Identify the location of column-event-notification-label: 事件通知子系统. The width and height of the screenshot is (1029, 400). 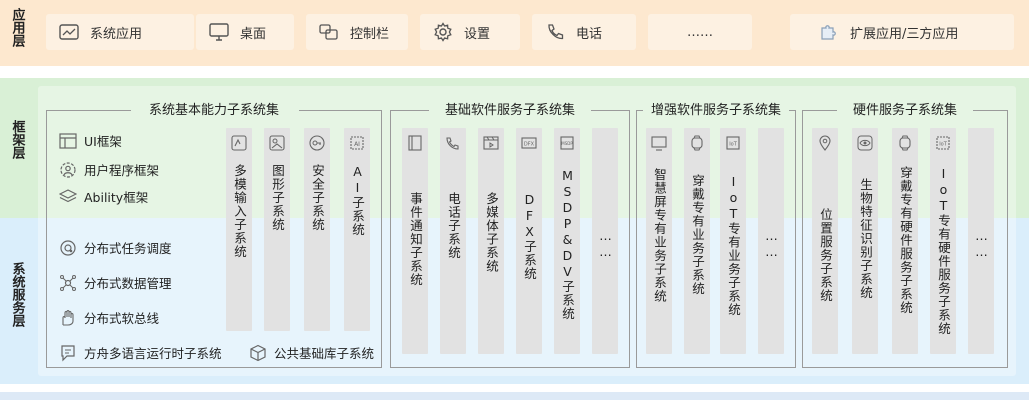
(415, 239).